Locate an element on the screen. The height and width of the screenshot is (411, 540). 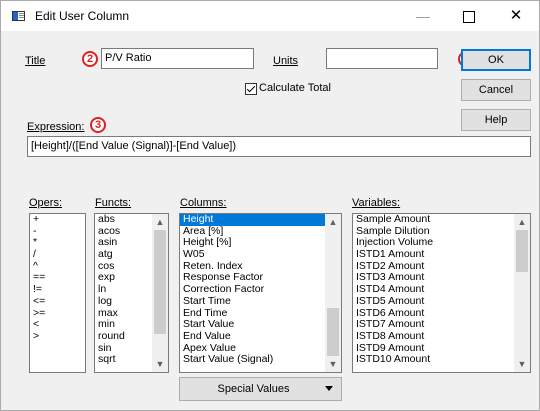
variable-item: ISTD10 Amount is located at coordinates (441, 360).